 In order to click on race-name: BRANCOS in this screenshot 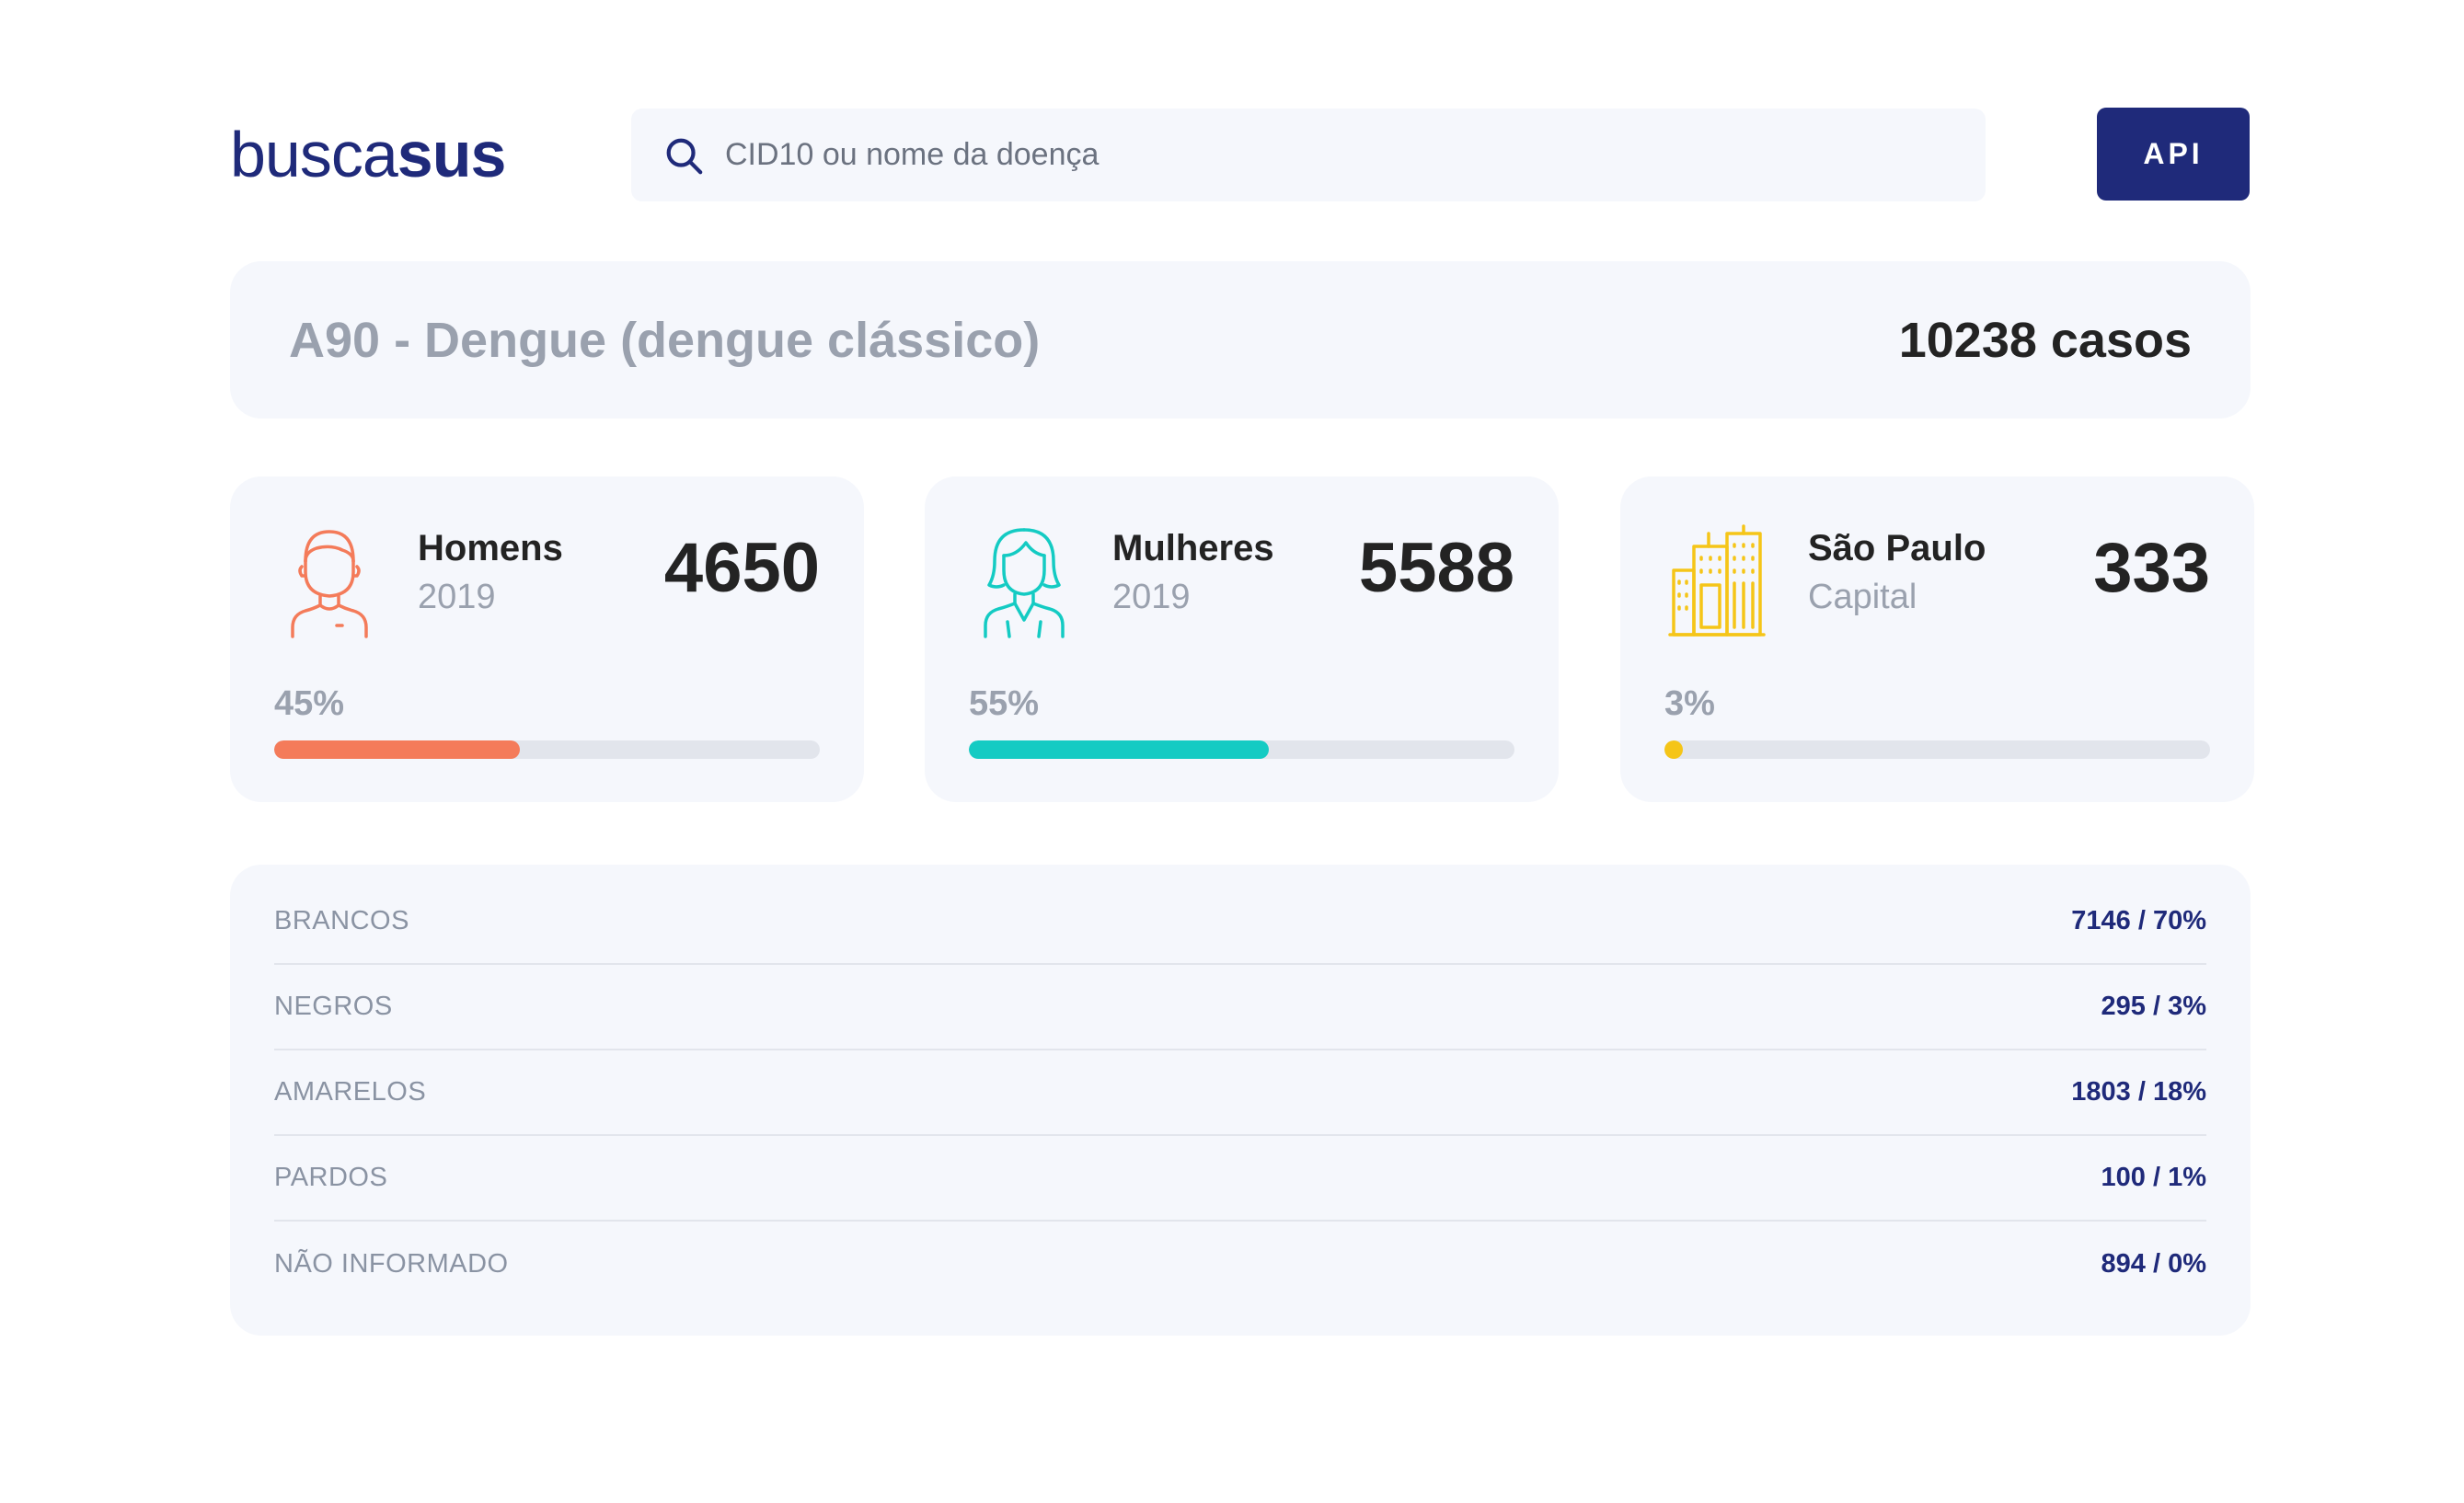, I will do `click(341, 920)`.